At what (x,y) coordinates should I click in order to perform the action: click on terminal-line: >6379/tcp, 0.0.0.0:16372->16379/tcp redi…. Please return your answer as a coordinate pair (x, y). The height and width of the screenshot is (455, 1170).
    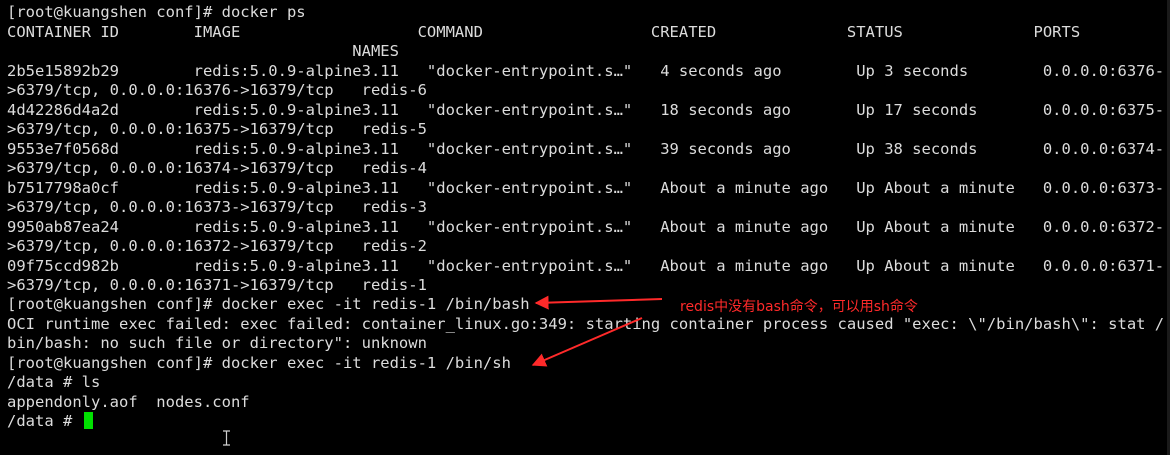
    Looking at the image, I should click on (217, 246).